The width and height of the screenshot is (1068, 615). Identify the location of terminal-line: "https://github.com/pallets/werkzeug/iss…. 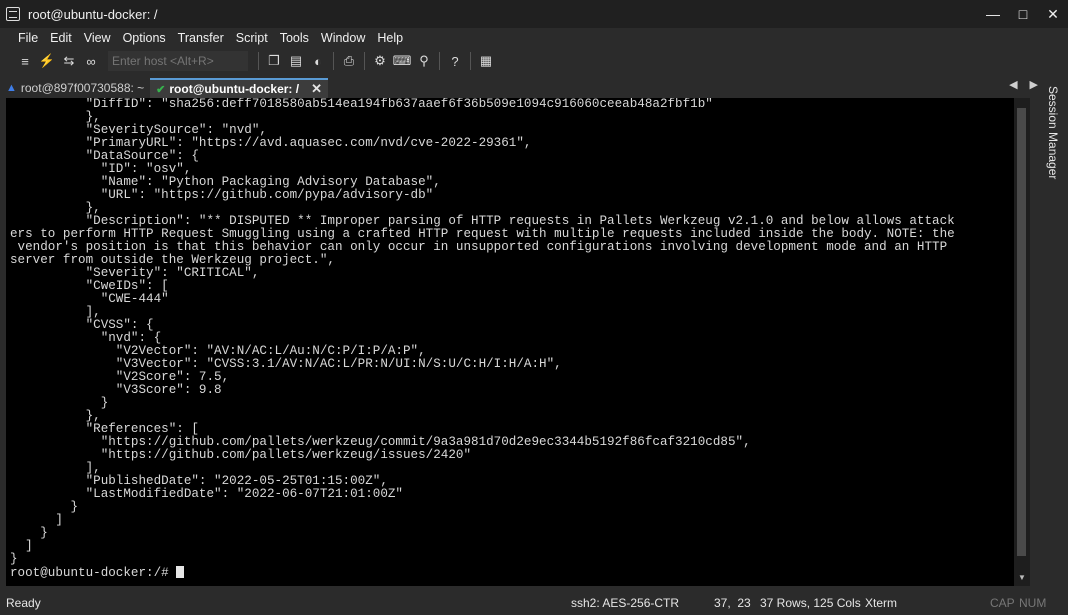
(241, 455).